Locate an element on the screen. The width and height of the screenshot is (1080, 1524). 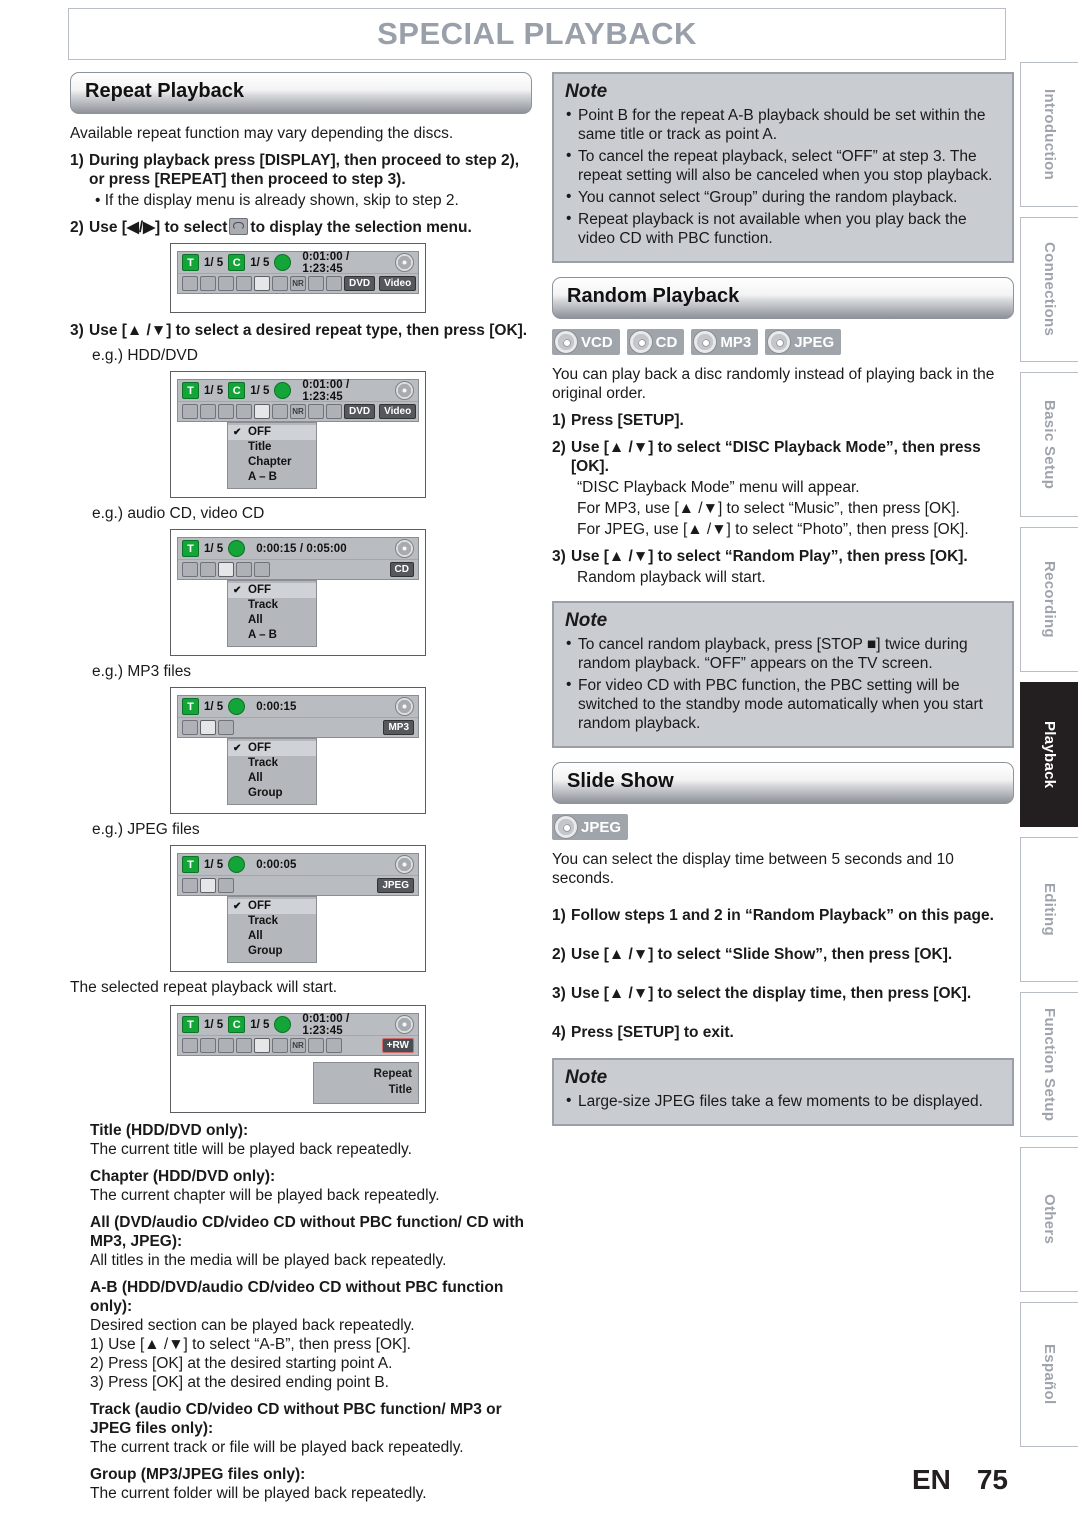
tab-recording: Recording is located at coordinates (1049, 599).